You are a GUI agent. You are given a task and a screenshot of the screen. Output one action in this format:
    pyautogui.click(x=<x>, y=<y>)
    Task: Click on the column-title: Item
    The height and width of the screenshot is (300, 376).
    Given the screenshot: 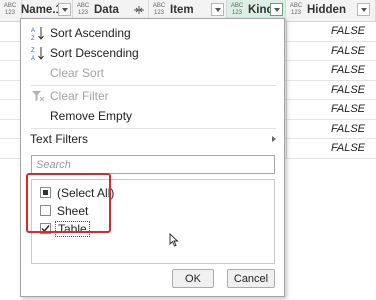 What is the action you would take?
    pyautogui.click(x=182, y=10)
    